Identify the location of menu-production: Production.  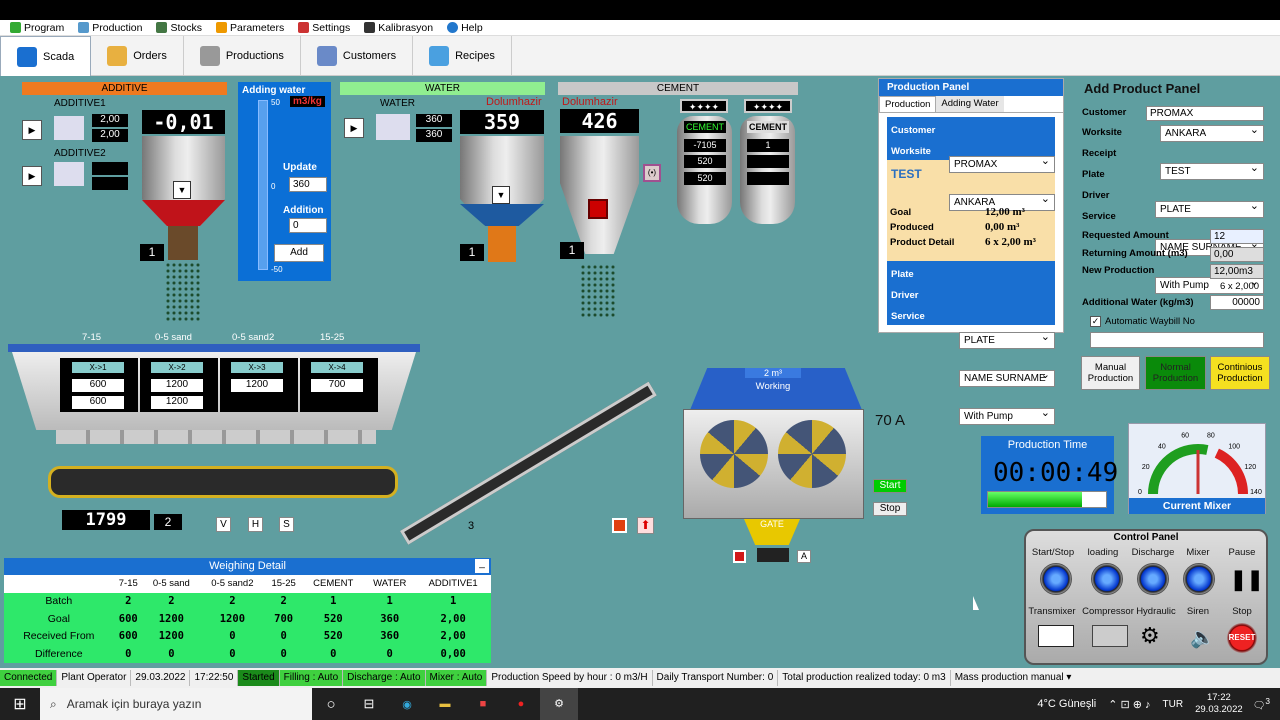
(110, 28).